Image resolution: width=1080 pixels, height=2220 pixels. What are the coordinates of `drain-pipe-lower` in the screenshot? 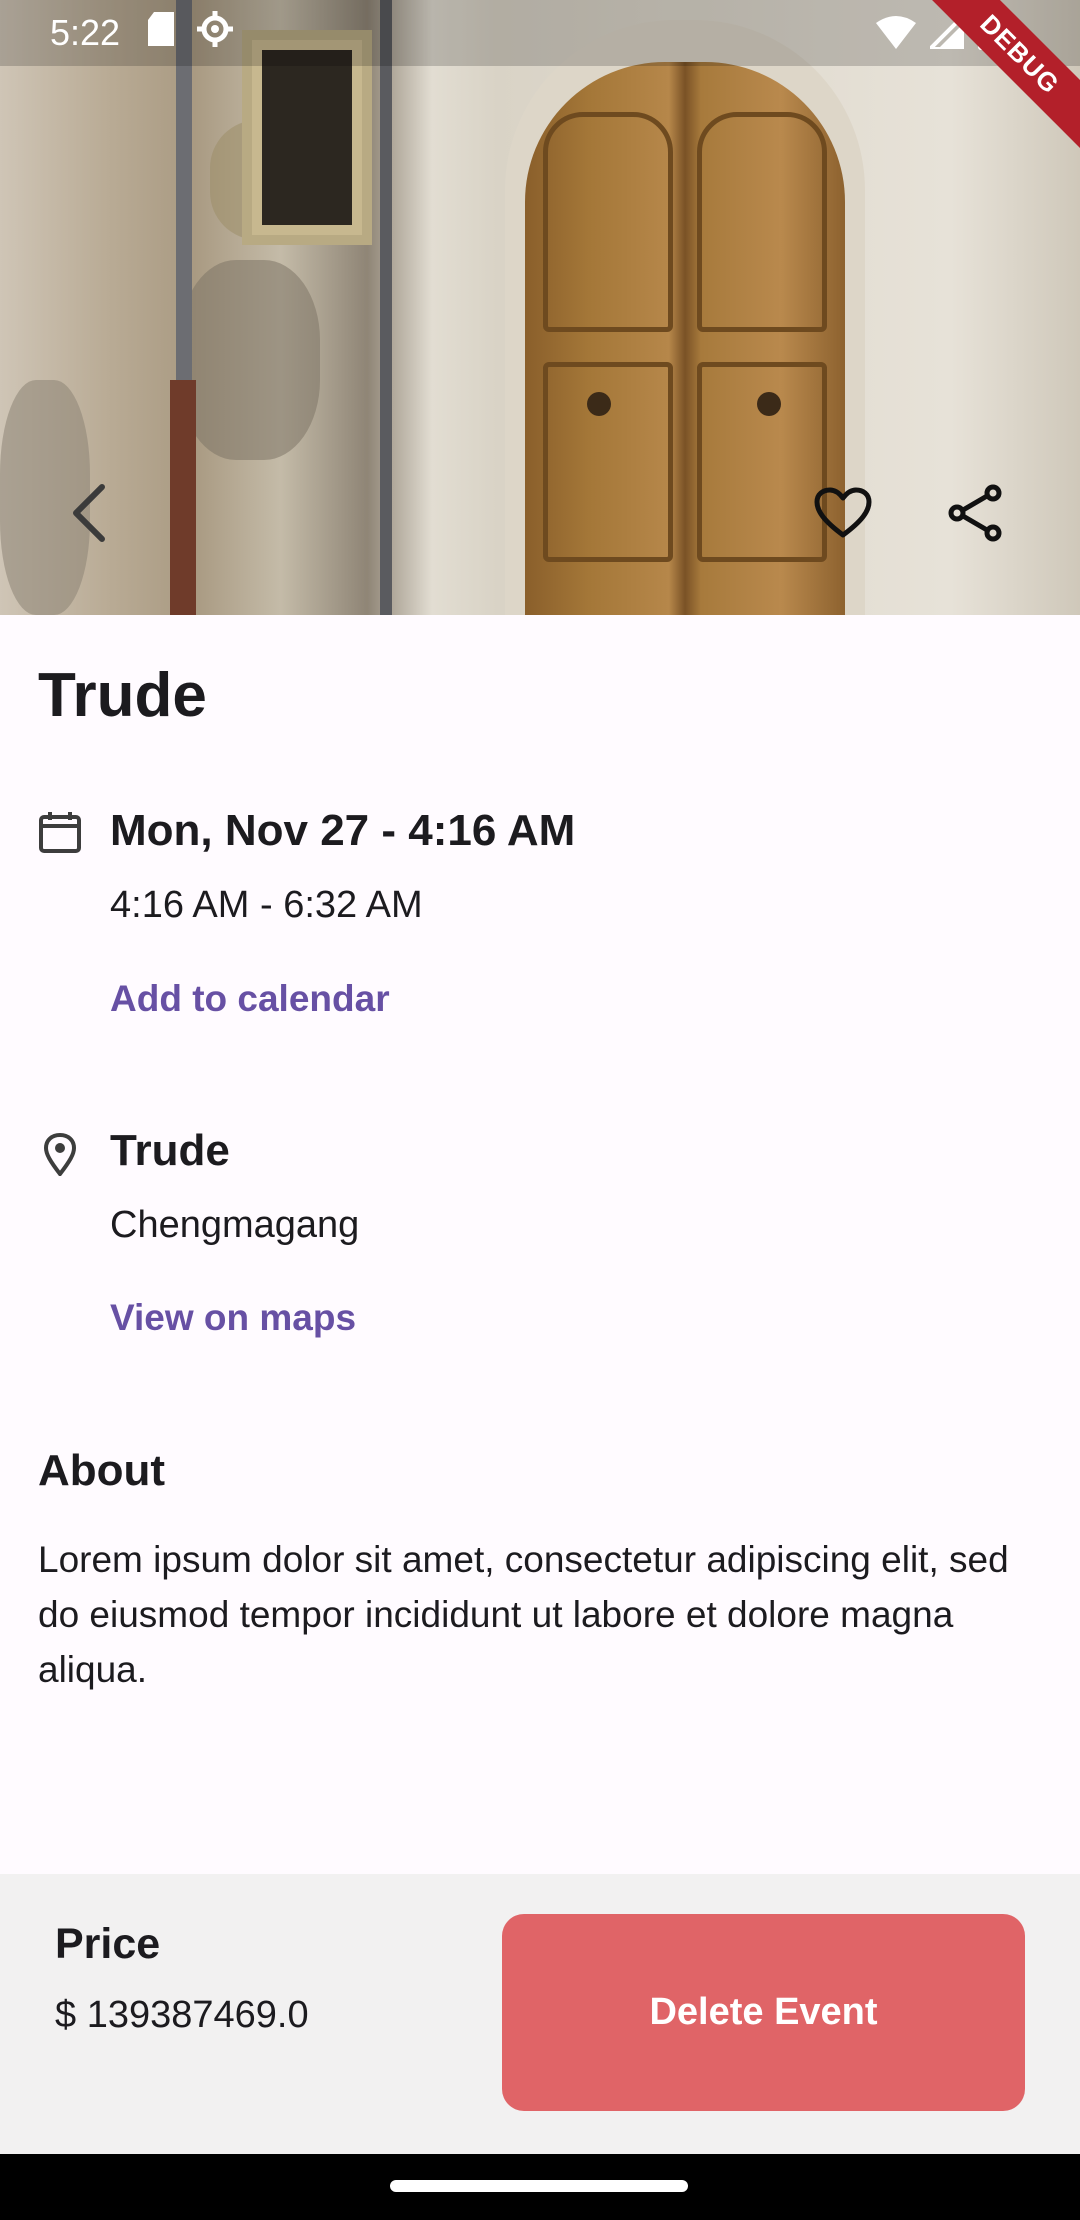 It's located at (183, 497).